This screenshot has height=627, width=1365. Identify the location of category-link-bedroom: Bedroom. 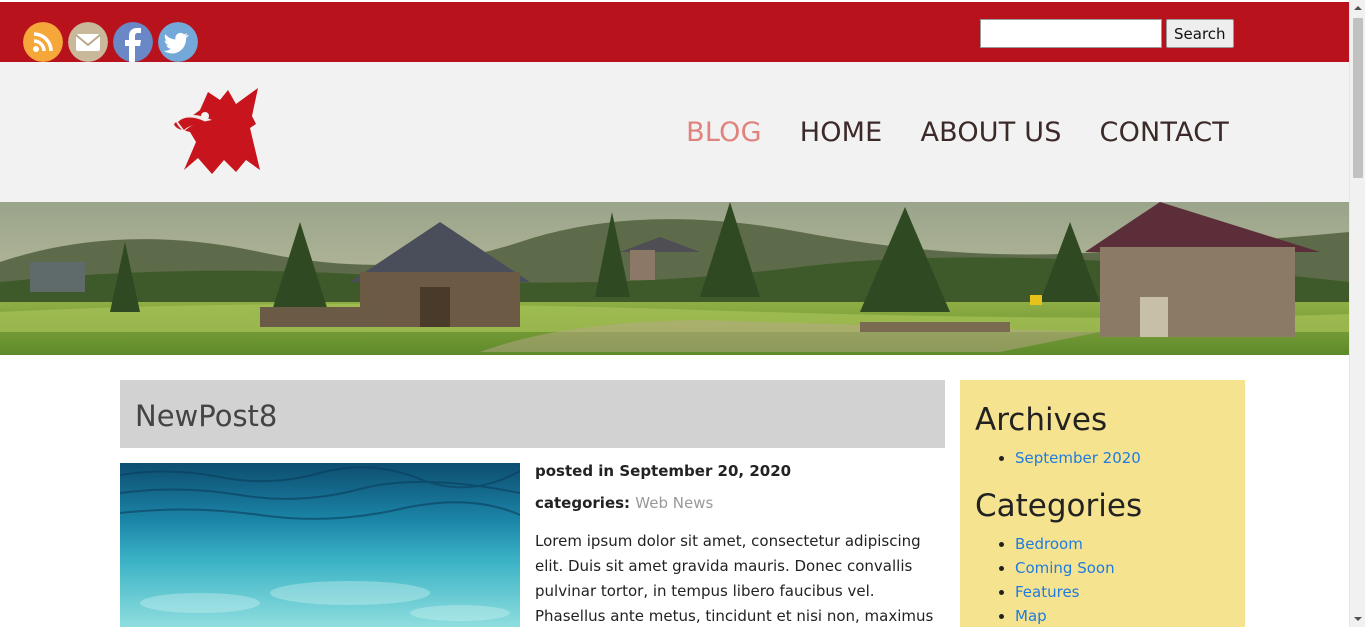
(1049, 544).